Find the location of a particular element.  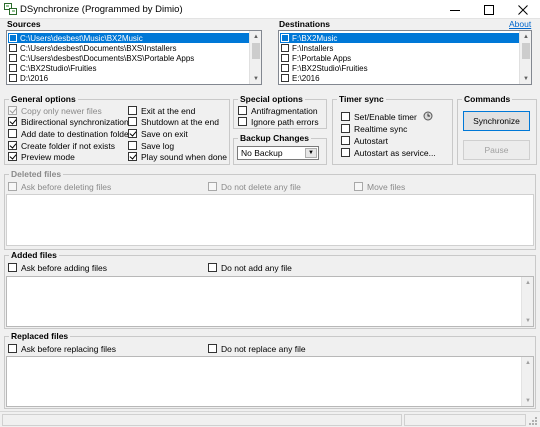

destination-item-path: F:\Installers is located at coordinates (313, 48).